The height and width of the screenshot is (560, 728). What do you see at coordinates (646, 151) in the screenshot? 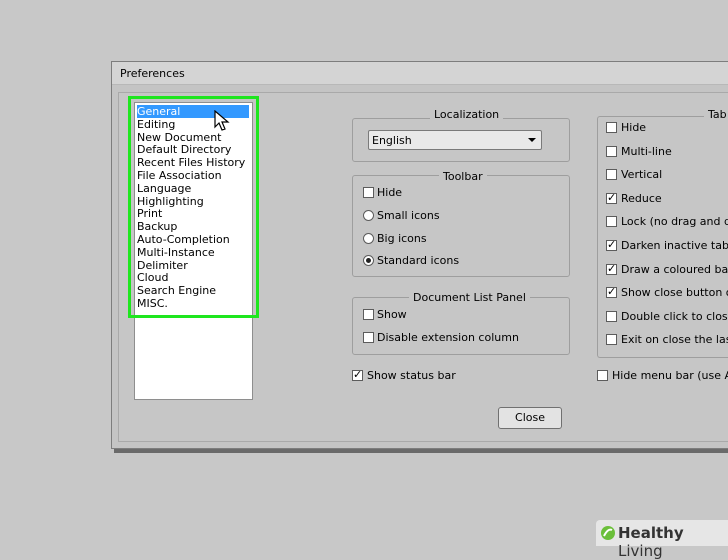
I see `tab-option-label: Multi-line` at bounding box center [646, 151].